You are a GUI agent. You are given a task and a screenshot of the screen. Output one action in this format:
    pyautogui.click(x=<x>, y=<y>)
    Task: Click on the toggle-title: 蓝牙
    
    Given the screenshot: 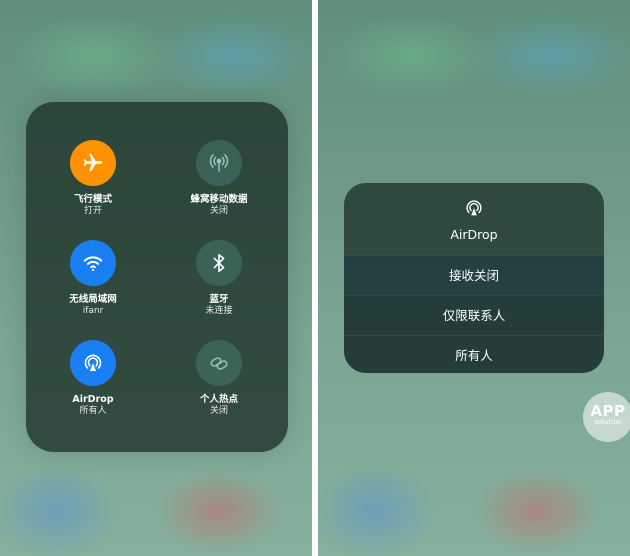 What is the action you would take?
    pyautogui.click(x=219, y=299)
    